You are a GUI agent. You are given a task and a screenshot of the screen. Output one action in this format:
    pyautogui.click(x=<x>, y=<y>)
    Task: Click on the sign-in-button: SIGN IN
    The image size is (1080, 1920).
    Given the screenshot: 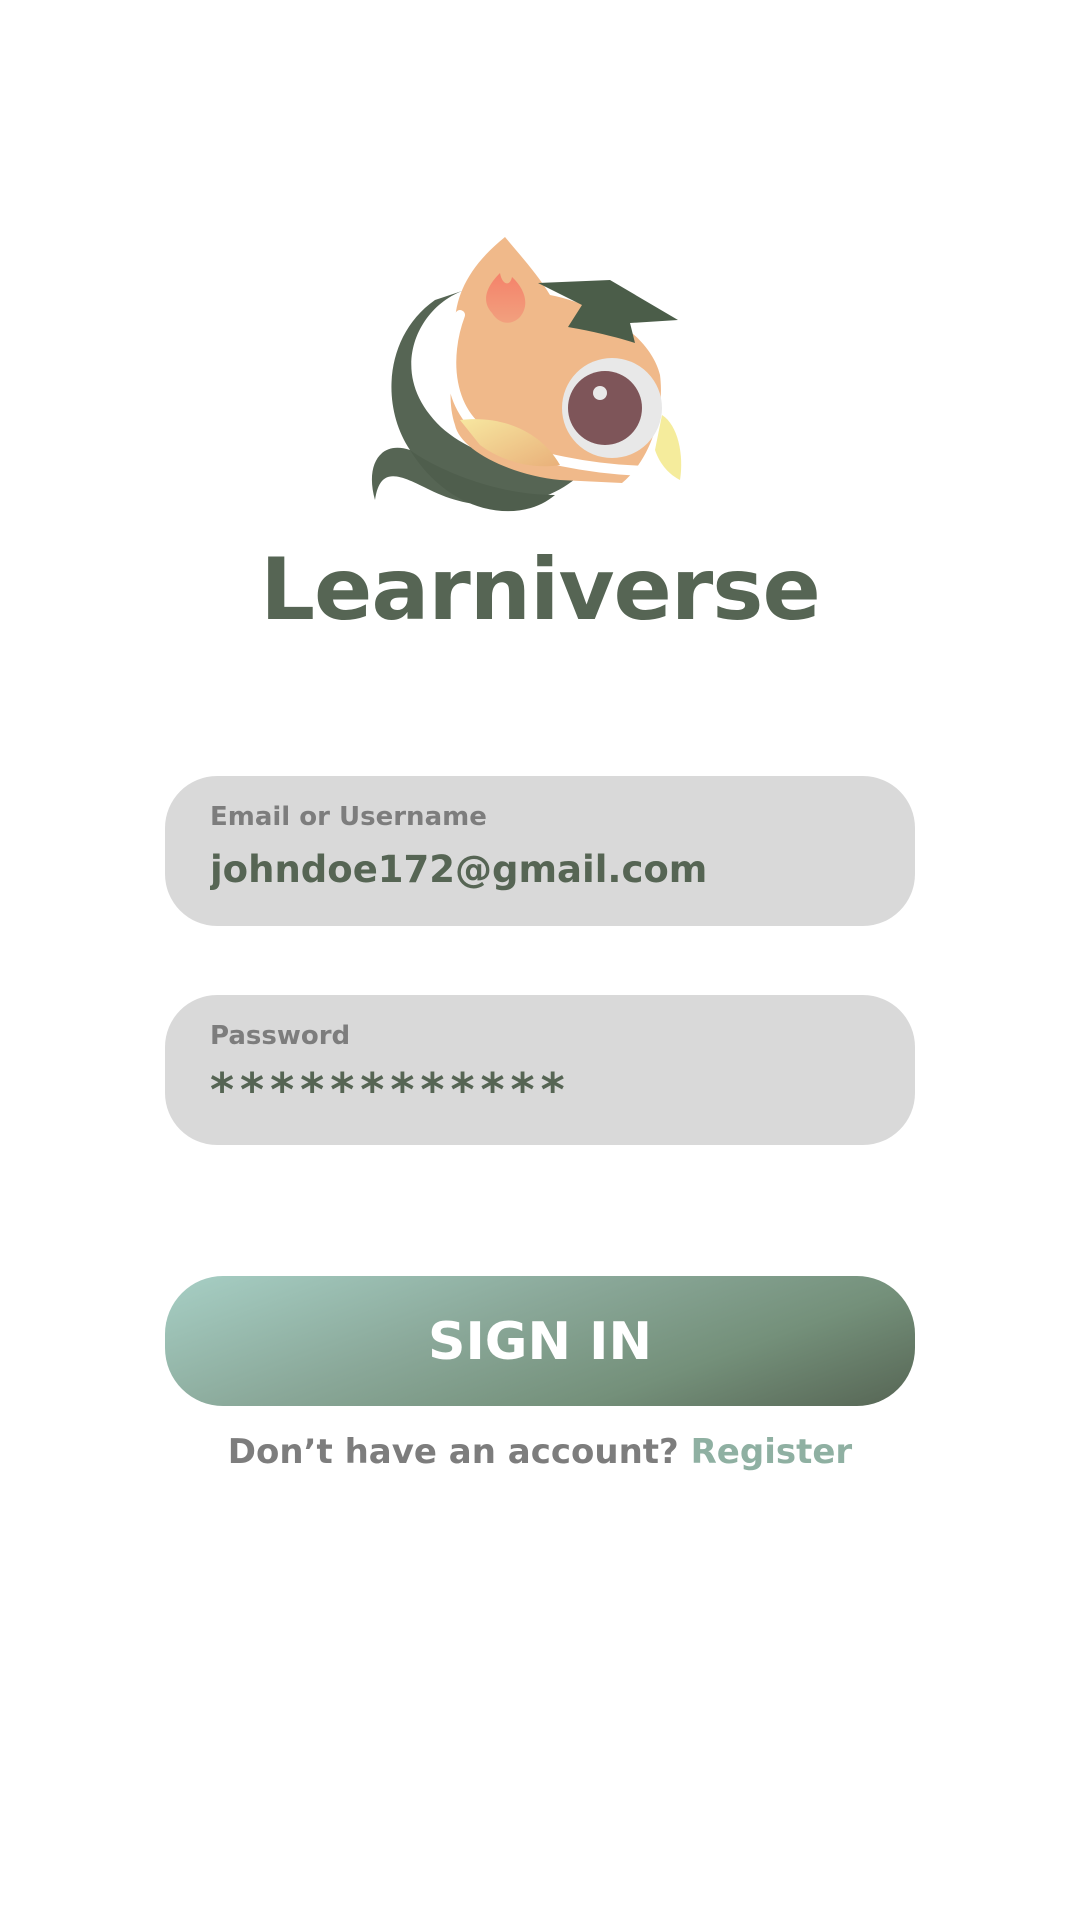 What is the action you would take?
    pyautogui.click(x=540, y=1341)
    